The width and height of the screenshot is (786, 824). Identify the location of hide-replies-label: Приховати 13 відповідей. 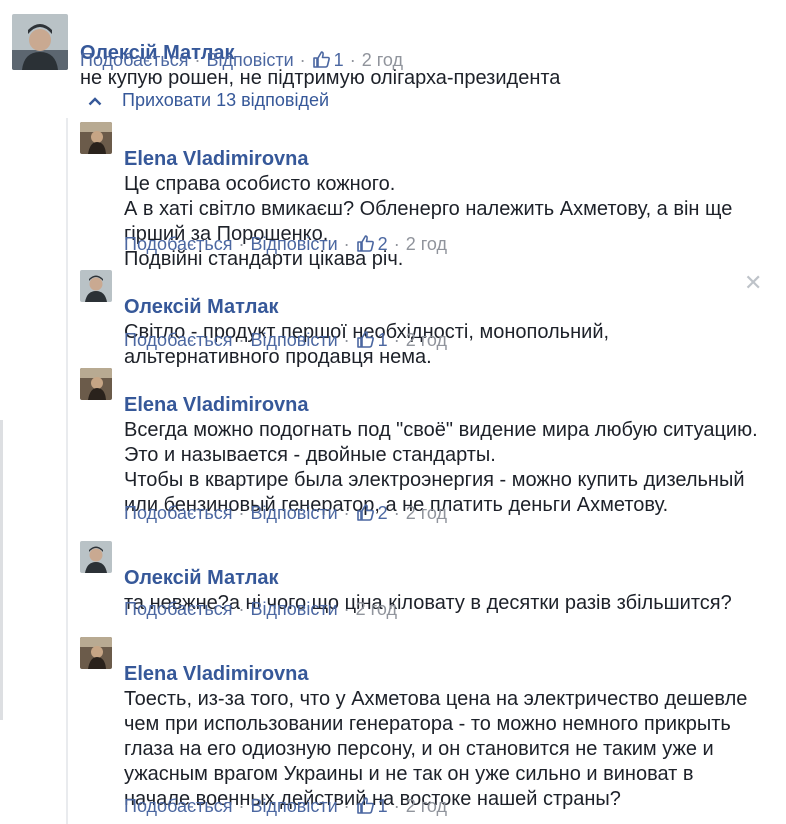
(226, 100).